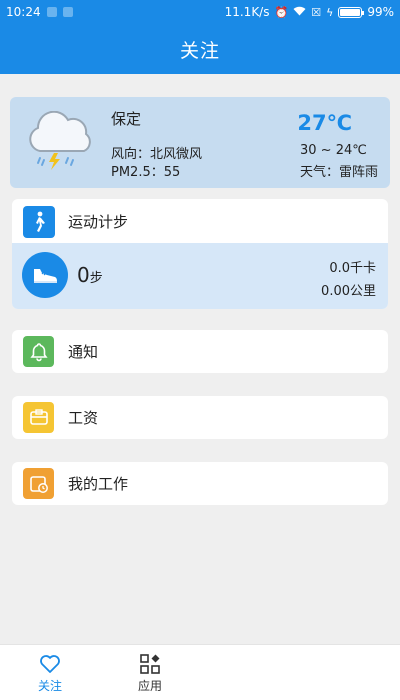  What do you see at coordinates (98, 222) in the screenshot?
I see `step-counter-title: 运动计步` at bounding box center [98, 222].